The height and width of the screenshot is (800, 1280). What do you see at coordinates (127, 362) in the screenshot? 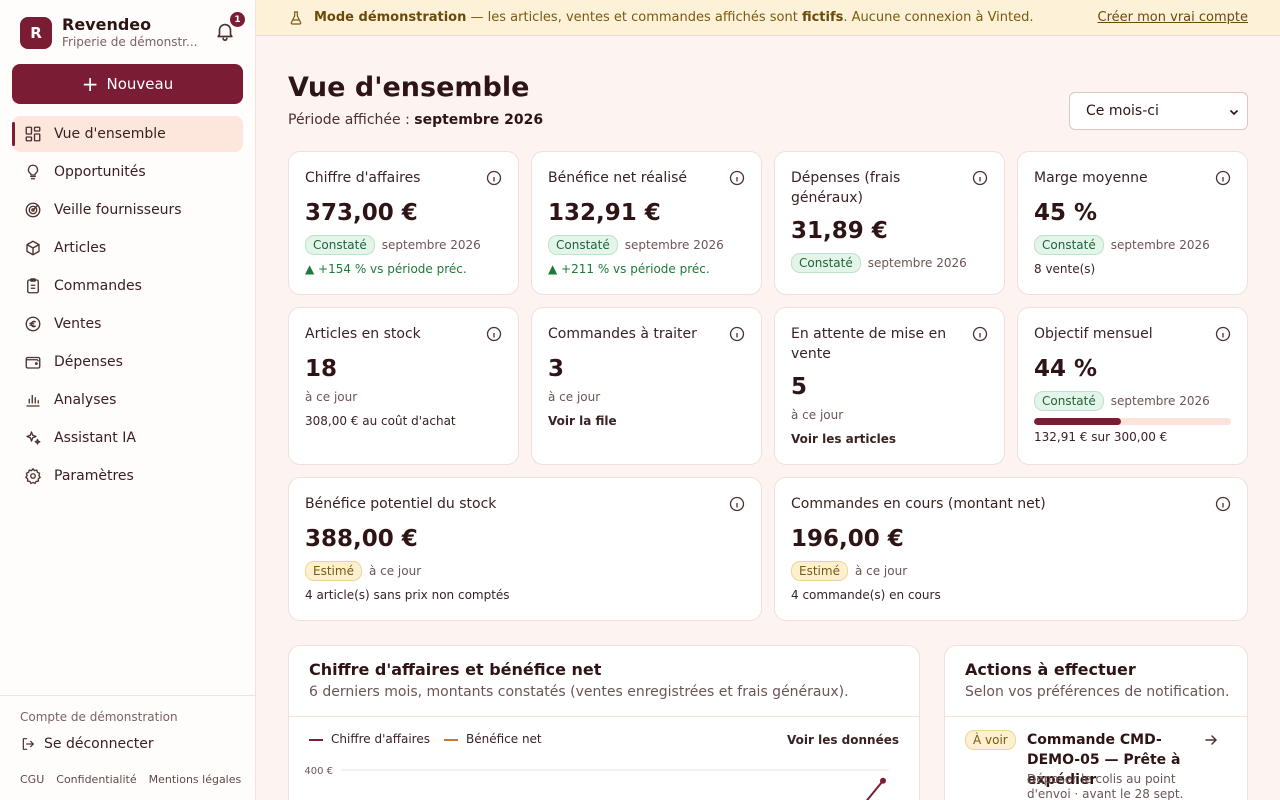
I see `sidebar-item-expenses: Dépenses` at bounding box center [127, 362].